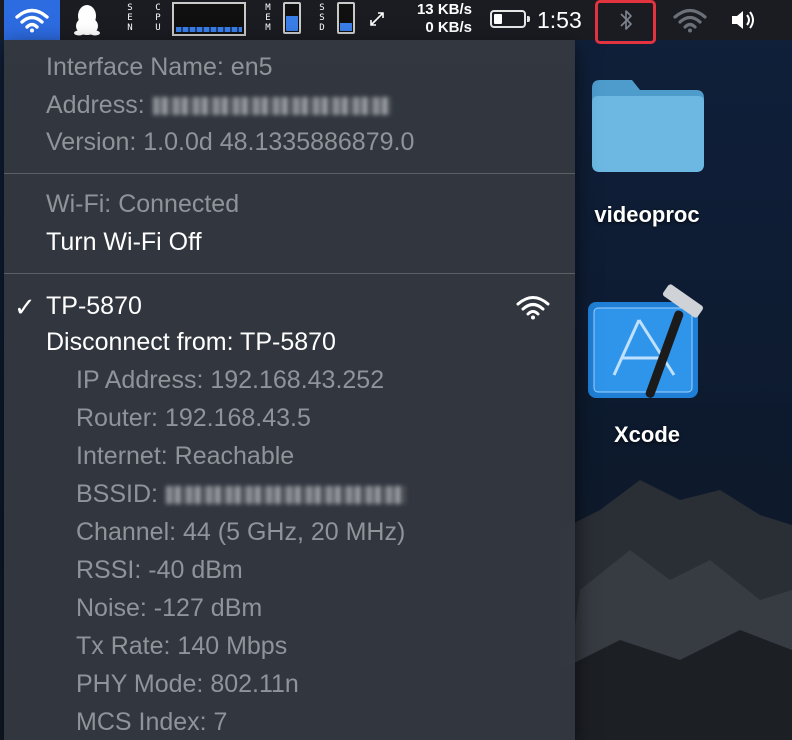  What do you see at coordinates (230, 142) in the screenshot?
I see `version: Version: 1.0.0d 48.1335886879.0` at bounding box center [230, 142].